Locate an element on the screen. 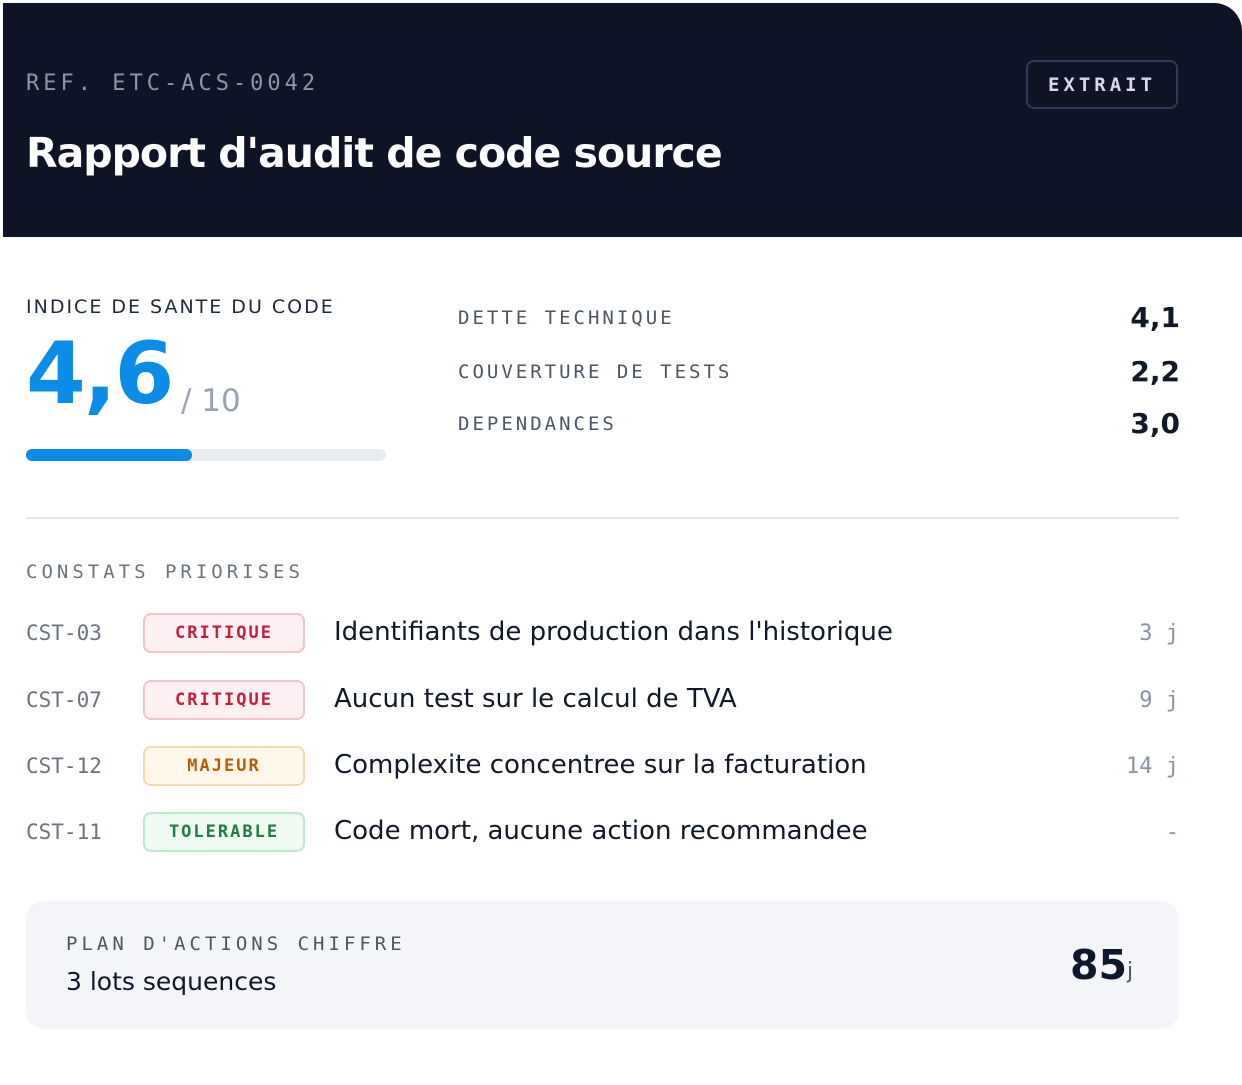 Image resolution: width=1242 pixels, height=1085 pixels. health-progress-bar is located at coordinates (206, 455).